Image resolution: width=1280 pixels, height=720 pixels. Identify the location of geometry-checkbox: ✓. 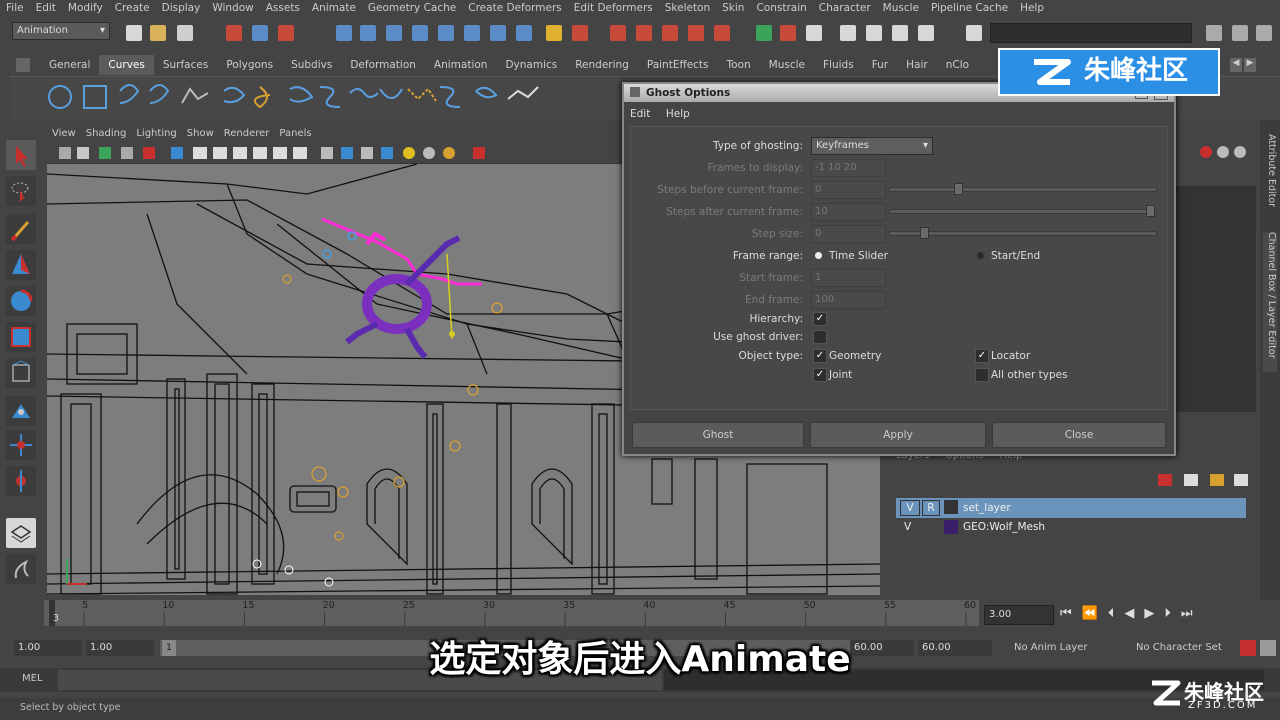
(820, 356).